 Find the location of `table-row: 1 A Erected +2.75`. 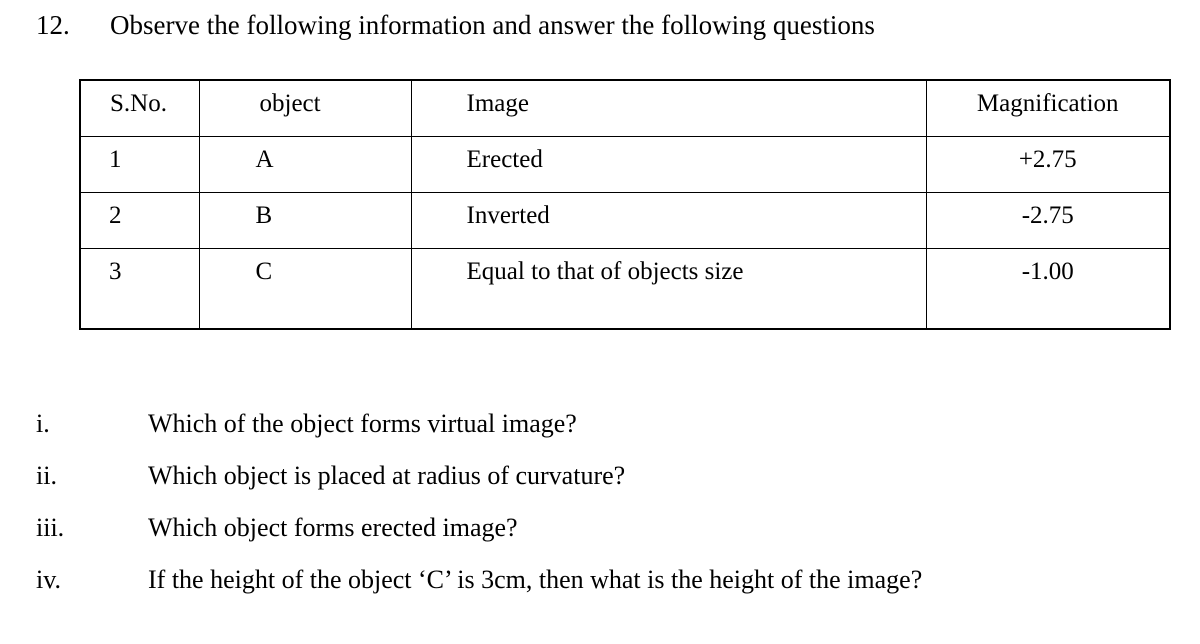

table-row: 1 A Erected +2.75 is located at coordinates (625, 164).